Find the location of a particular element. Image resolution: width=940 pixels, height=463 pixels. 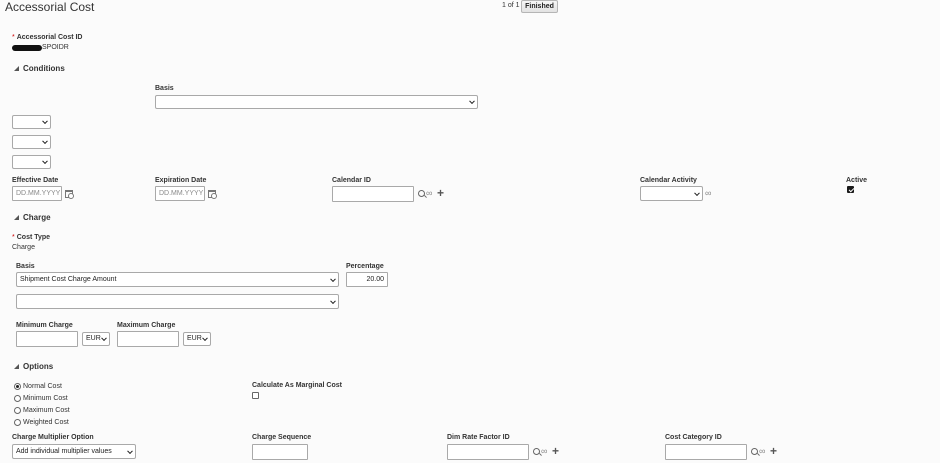

charge-basis-label: Basis is located at coordinates (25, 266).